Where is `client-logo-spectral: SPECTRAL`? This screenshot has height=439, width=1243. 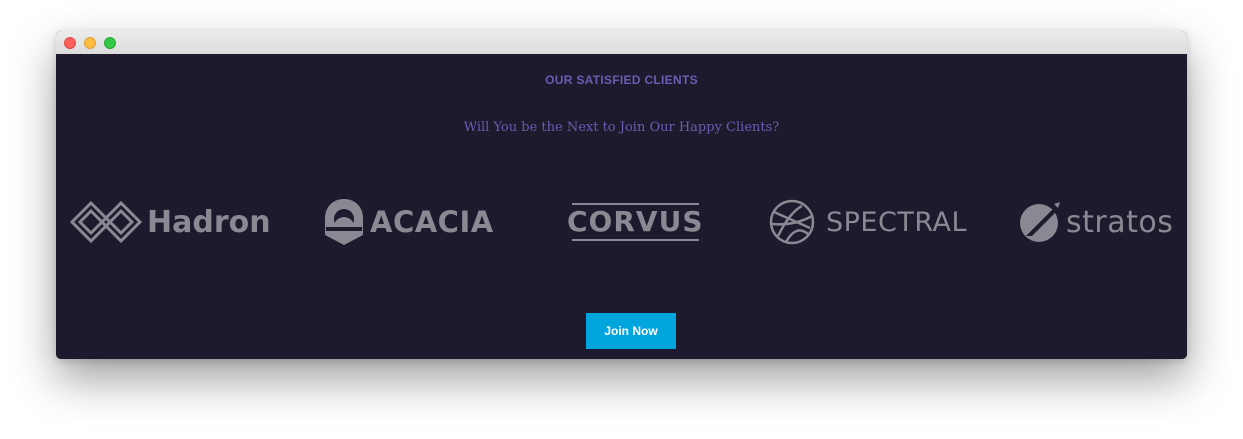
client-logo-spectral: SPECTRAL is located at coordinates (867, 222).